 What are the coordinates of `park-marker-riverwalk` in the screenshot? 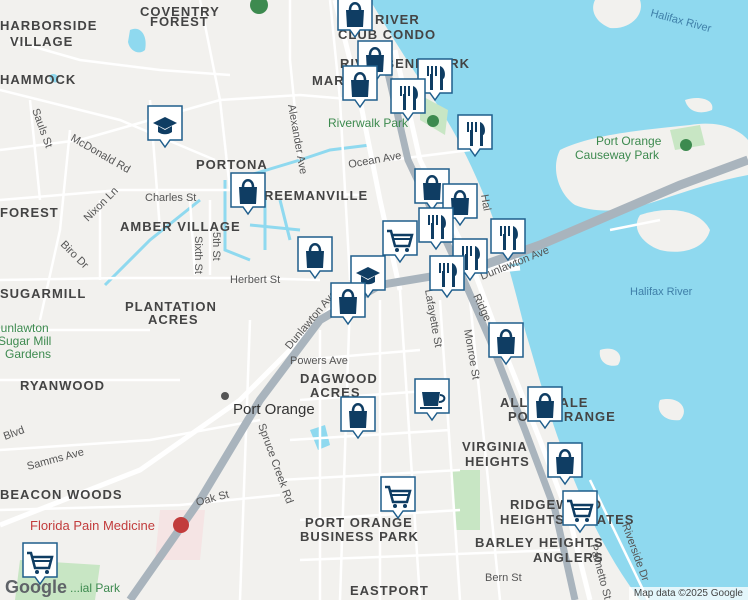 It's located at (433, 121).